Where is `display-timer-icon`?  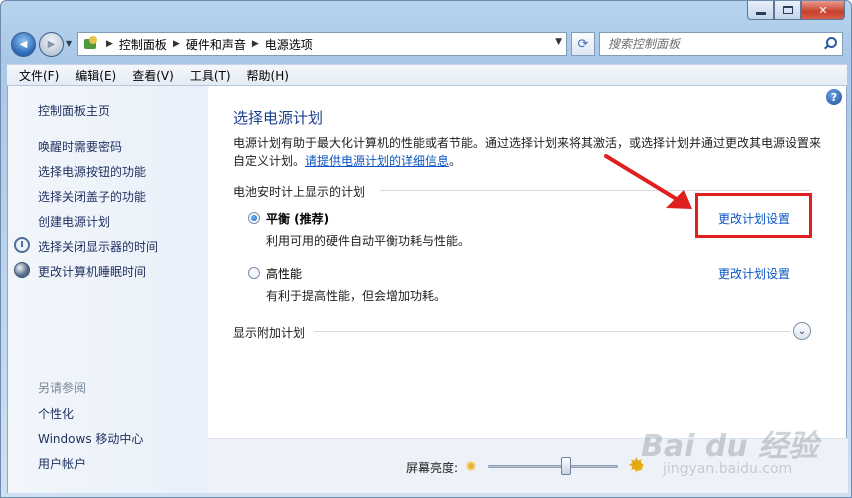
display-timer-icon is located at coordinates (22, 245).